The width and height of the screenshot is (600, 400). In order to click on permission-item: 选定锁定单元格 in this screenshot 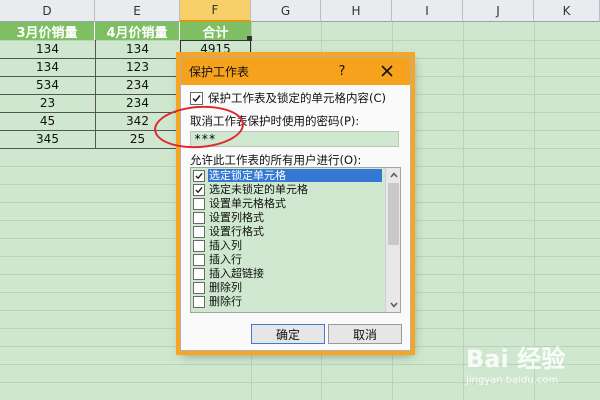, I will do `click(288, 175)`.